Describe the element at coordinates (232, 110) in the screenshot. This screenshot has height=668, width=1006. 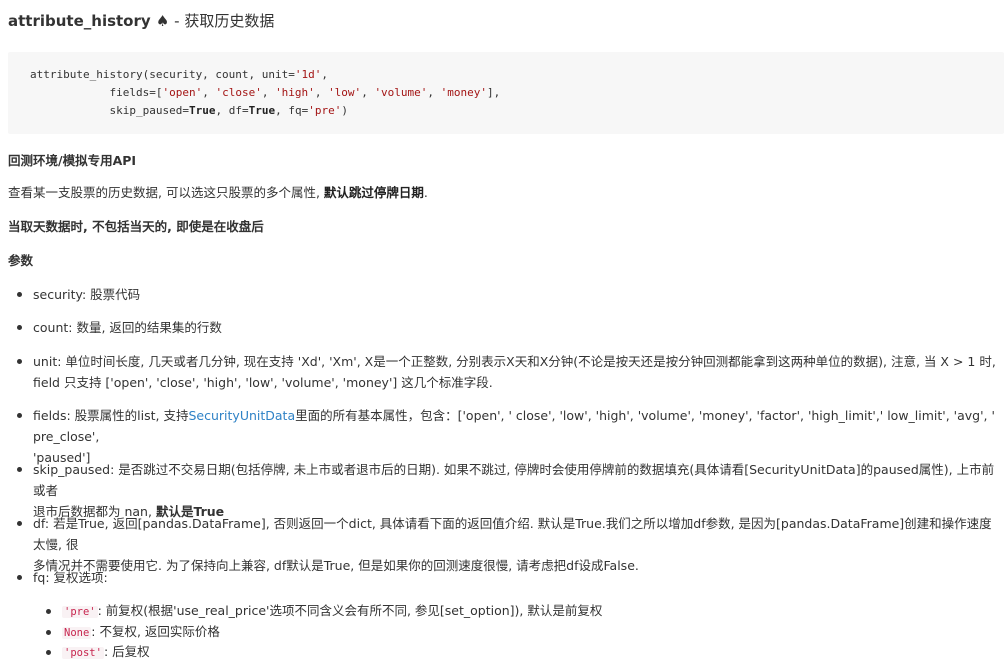
I see `code-text: , df=` at that location.